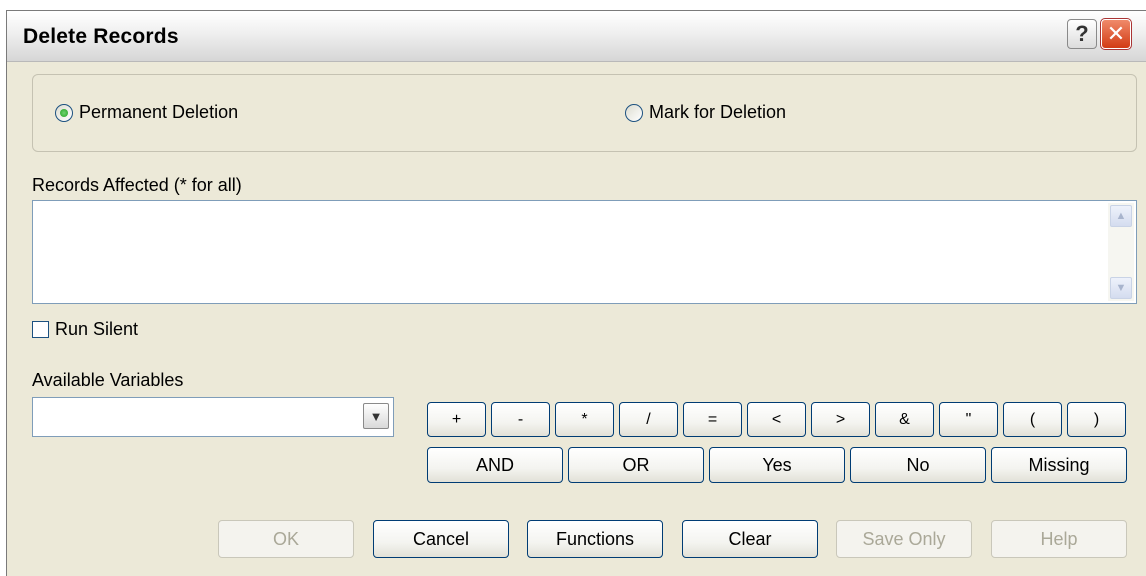  Describe the element at coordinates (840, 419) in the screenshot. I see `operator-greater-than-button: >` at that location.